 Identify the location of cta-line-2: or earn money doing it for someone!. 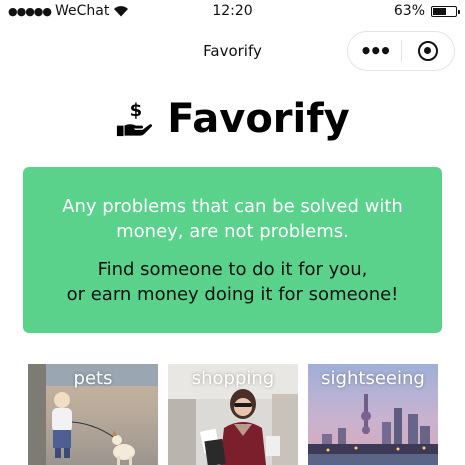
(232, 294).